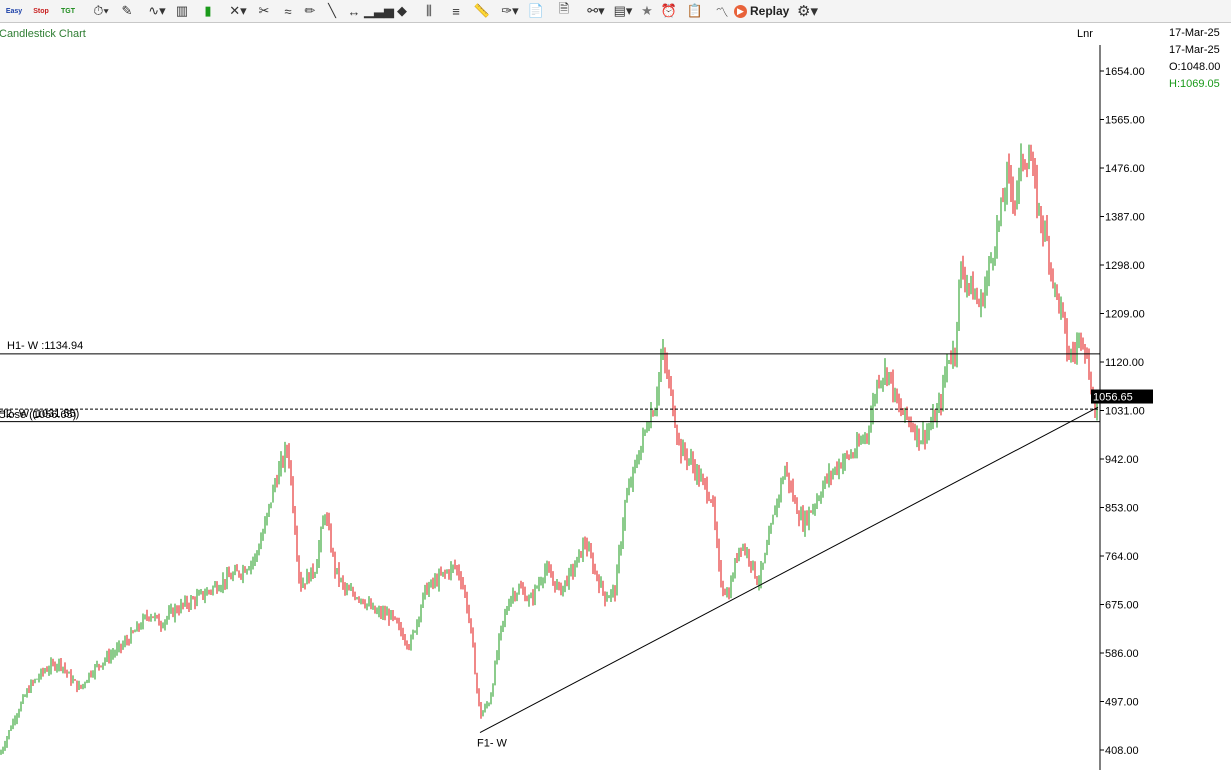  Describe the element at coordinates (1194, 33) in the screenshot. I see `info-date-1: 17-Mar-25` at that location.